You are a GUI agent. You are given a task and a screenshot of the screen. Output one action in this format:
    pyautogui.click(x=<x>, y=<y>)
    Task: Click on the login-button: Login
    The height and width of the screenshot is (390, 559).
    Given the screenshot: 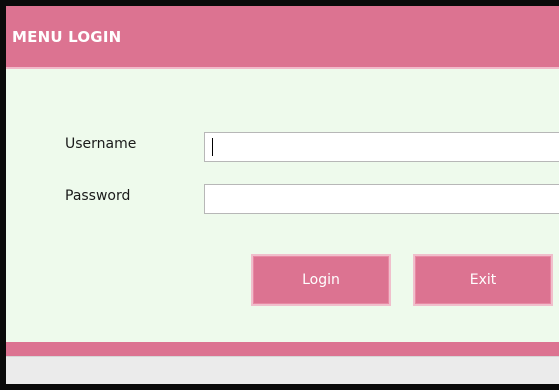 What is the action you would take?
    pyautogui.click(x=321, y=280)
    